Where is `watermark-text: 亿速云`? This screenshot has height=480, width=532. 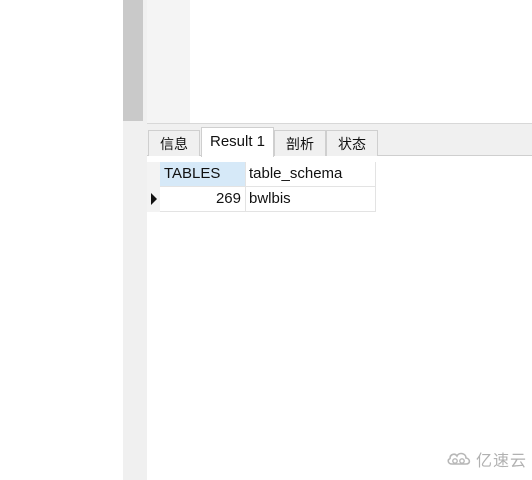
watermark-text: 亿速云 is located at coordinates (502, 460).